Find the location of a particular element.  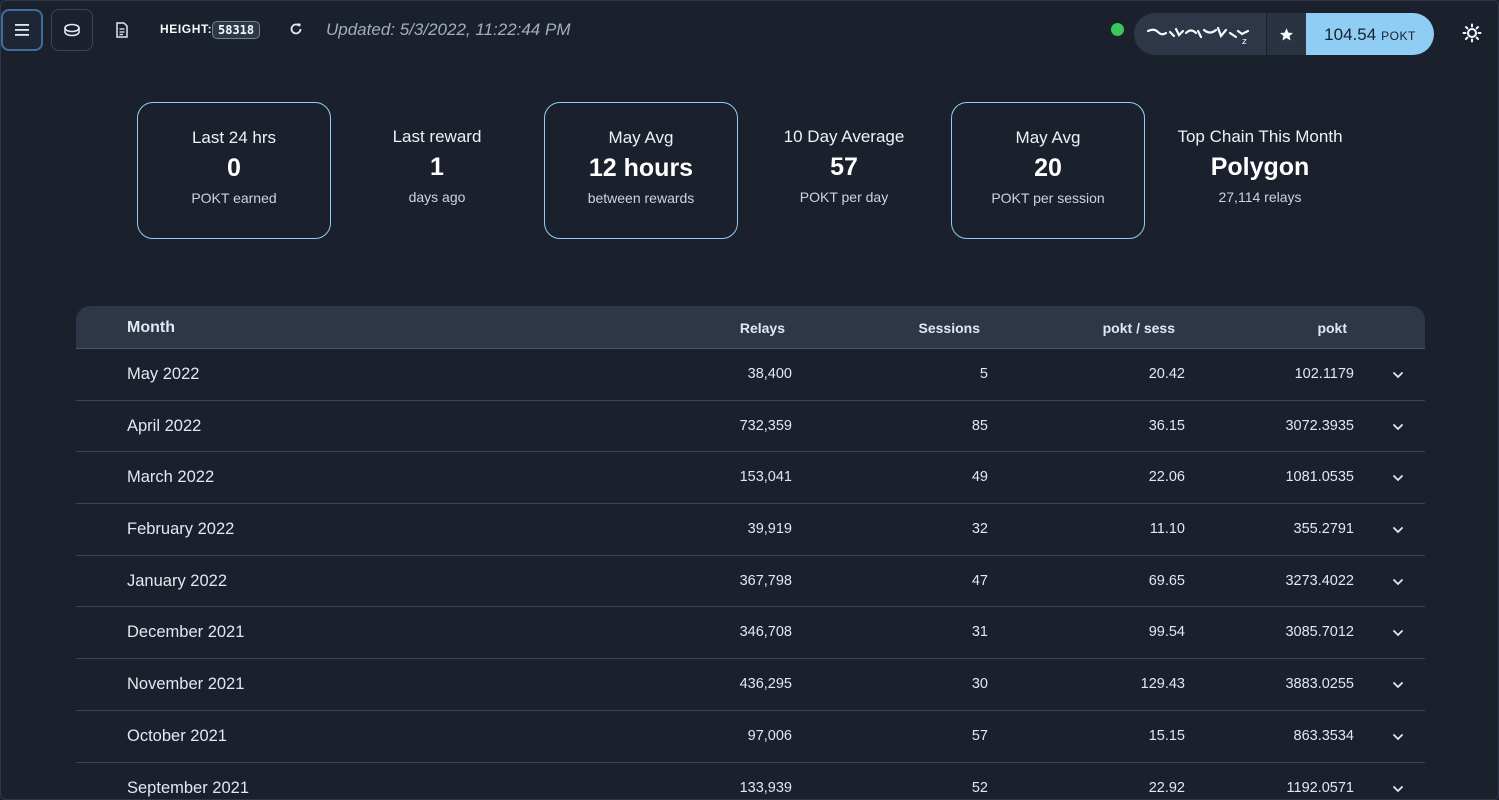

cell-sessions: 5 is located at coordinates (983, 374).